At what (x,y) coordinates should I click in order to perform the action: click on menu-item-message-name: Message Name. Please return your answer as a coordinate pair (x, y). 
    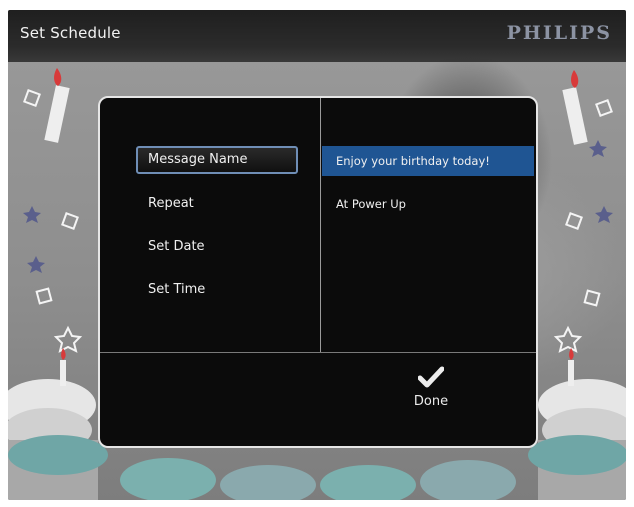
    Looking at the image, I should click on (217, 160).